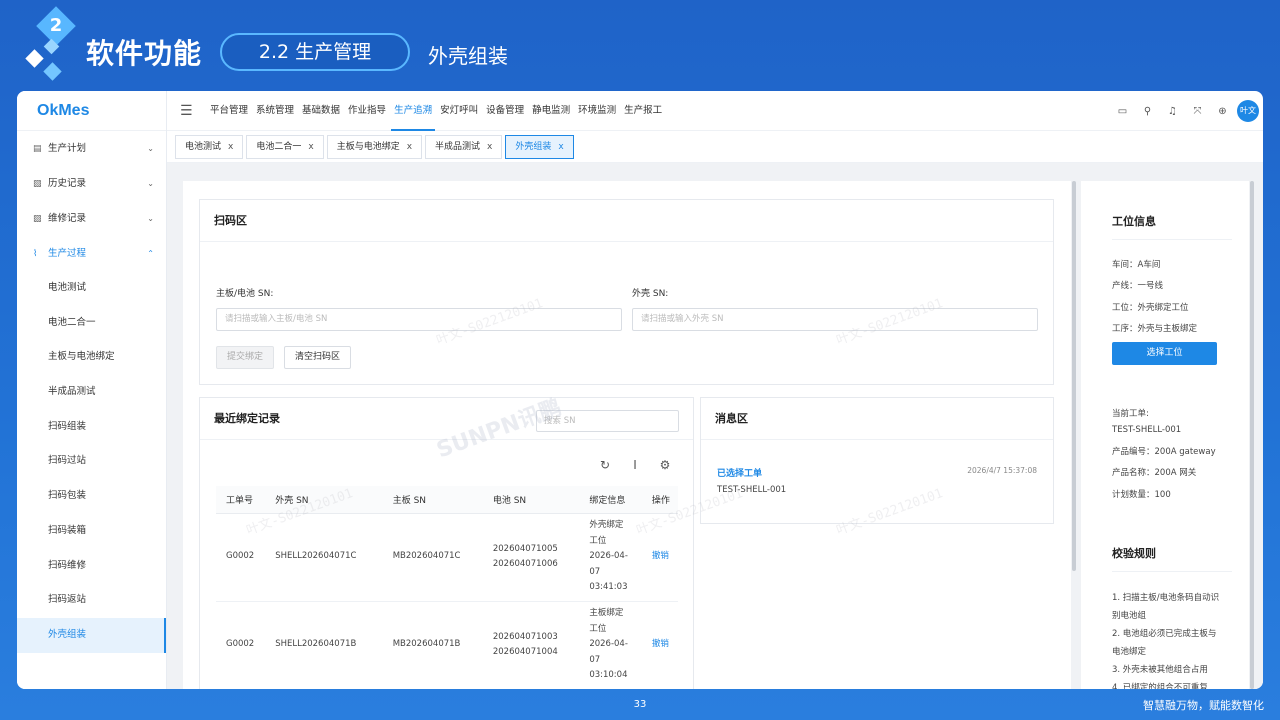 The width and height of the screenshot is (1280, 720). Describe the element at coordinates (91, 600) in the screenshot. I see `sidebar-item-scan-return: 扫码返站` at that location.